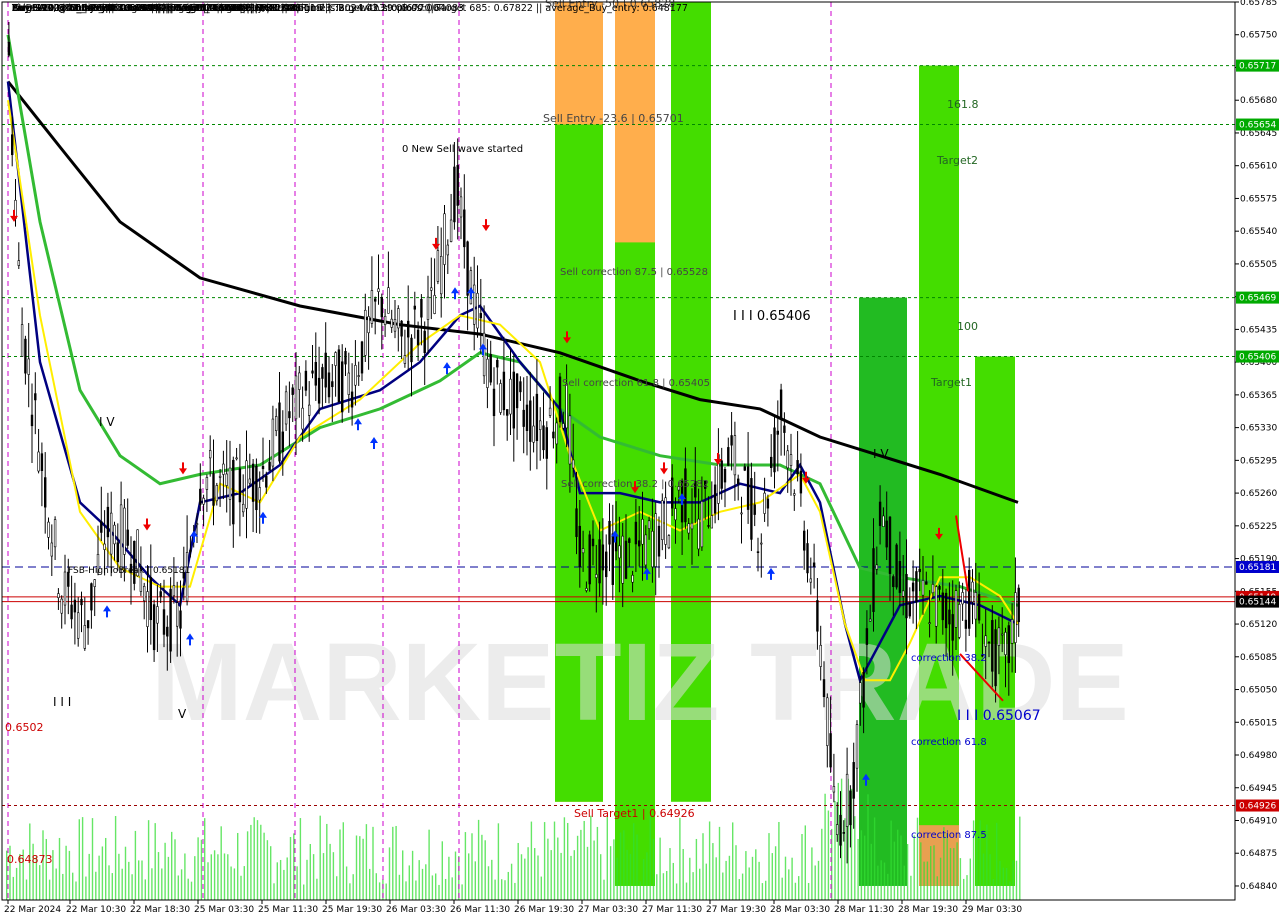 The height and width of the screenshot is (920, 1280). Describe the element at coordinates (634, 272) in the screenshot. I see `annotation-label: Sell correction 87.5 | 0.65528` at that location.